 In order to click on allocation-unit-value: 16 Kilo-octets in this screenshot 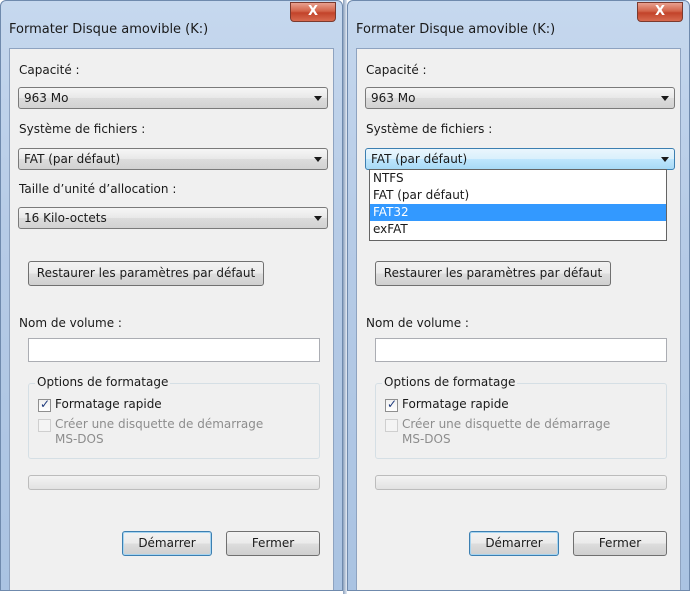, I will do `click(65, 218)`.